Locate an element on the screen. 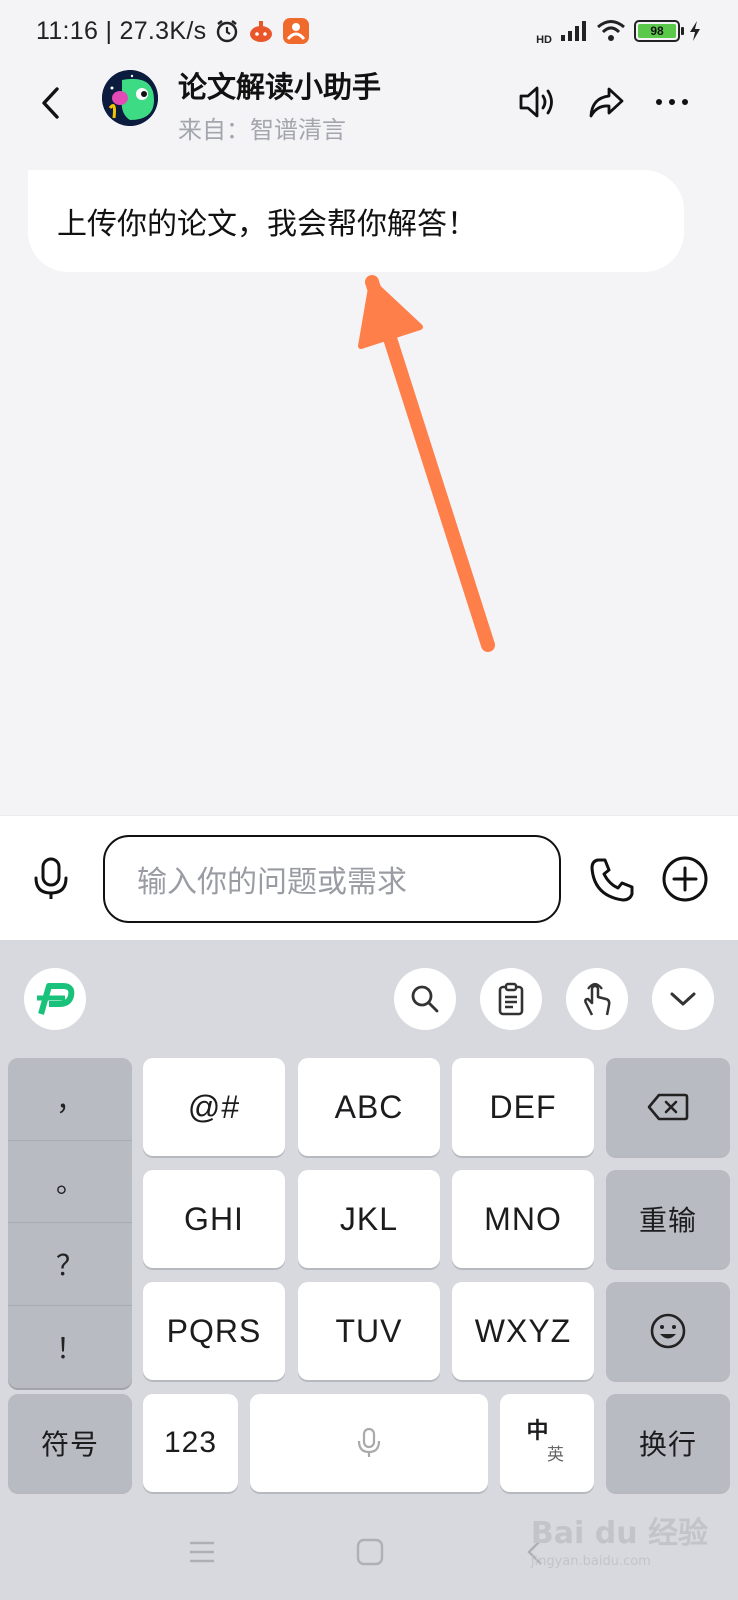  key-symbols-1: @# is located at coordinates (214, 1107).